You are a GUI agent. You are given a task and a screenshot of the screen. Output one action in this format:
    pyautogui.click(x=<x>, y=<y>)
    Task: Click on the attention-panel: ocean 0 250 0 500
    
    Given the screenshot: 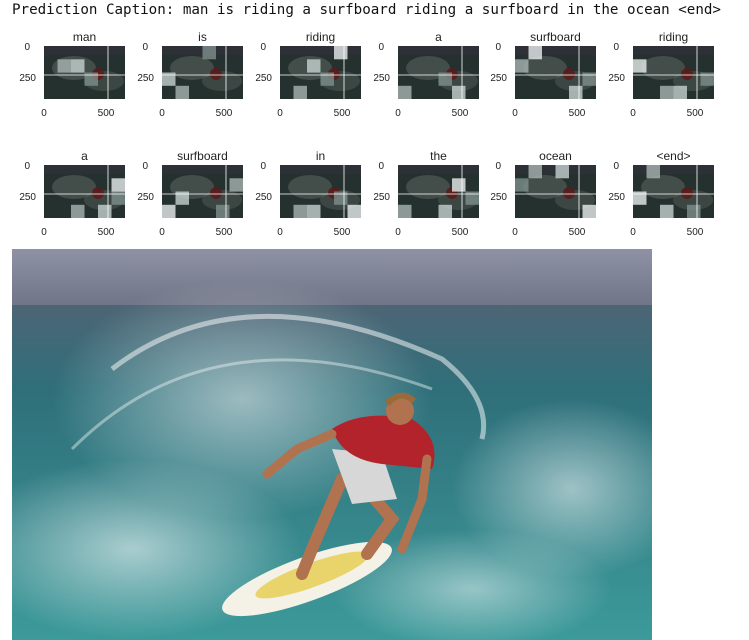 What is the action you would take?
    pyautogui.click(x=533, y=196)
    